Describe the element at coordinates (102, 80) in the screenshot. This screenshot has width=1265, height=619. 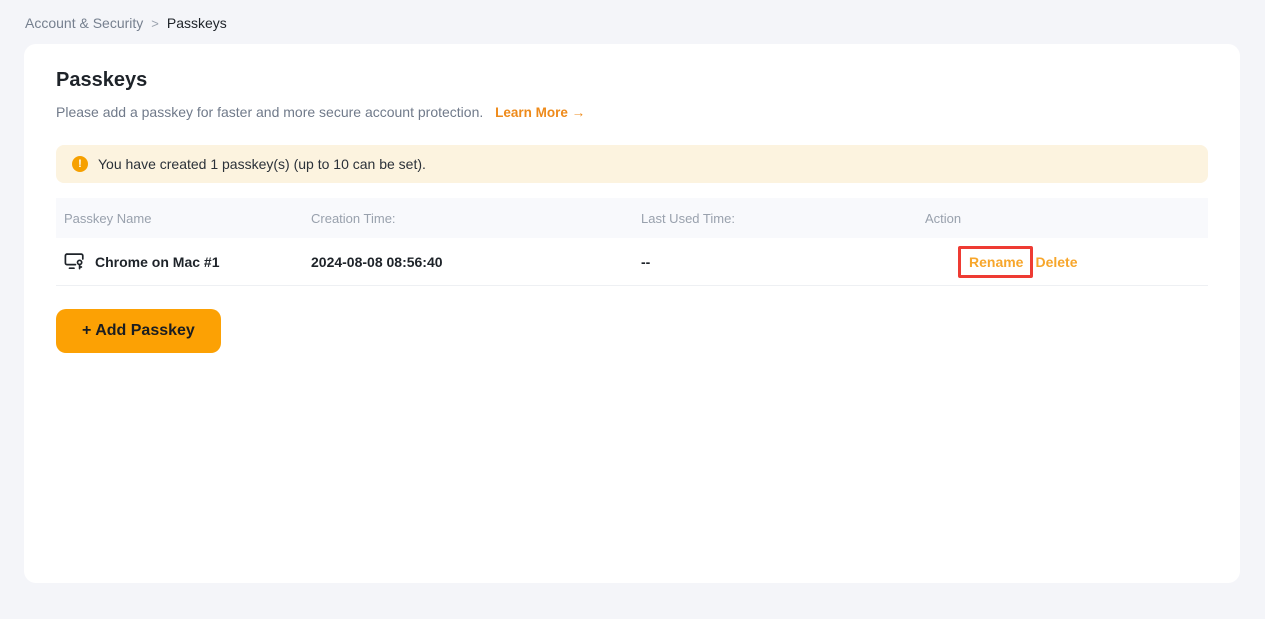
I see `page-title: Passkeys` at that location.